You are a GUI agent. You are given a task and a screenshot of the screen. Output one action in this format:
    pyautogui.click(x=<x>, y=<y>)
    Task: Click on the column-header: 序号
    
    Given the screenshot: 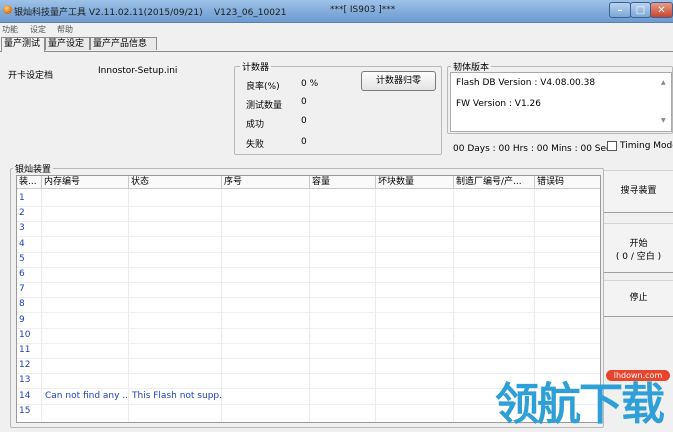 What is the action you would take?
    pyautogui.click(x=266, y=182)
    